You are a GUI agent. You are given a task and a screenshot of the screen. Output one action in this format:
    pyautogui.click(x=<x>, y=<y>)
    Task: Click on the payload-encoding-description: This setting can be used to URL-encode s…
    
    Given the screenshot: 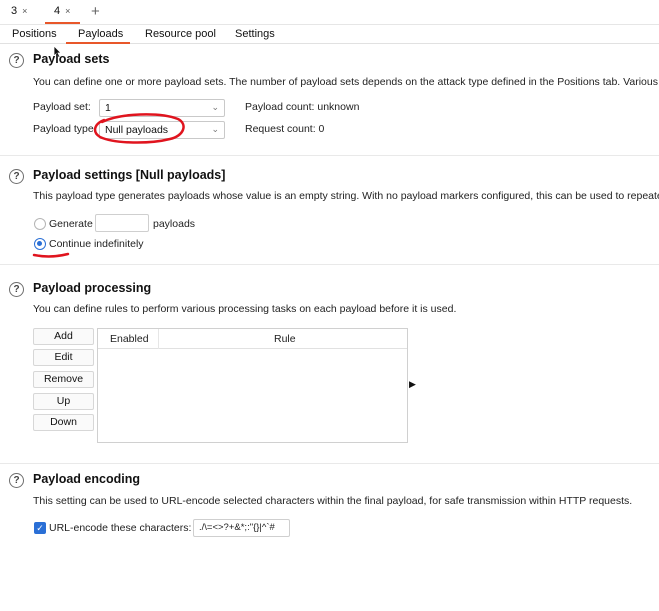 What is the action you would take?
    pyautogui.click(x=333, y=501)
    